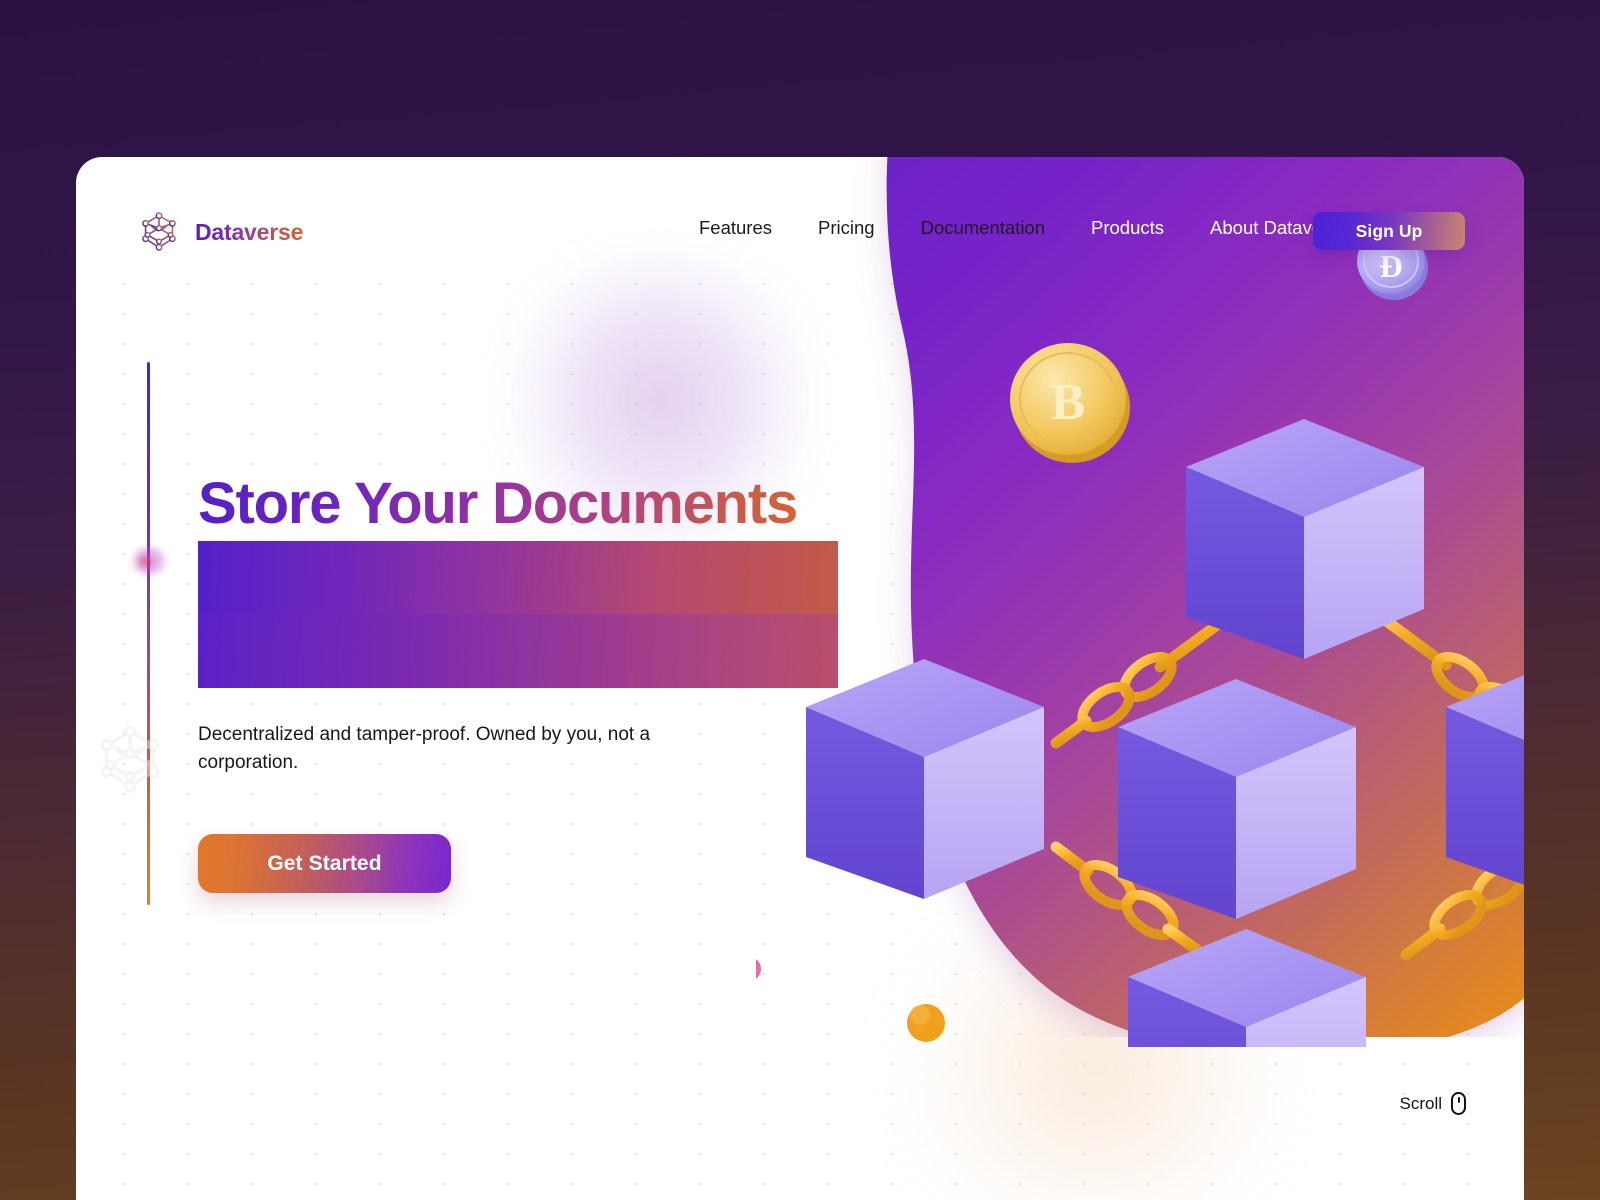 Image resolution: width=1600 pixels, height=1200 pixels. I want to click on cube-bottom, so click(1247, 1049).